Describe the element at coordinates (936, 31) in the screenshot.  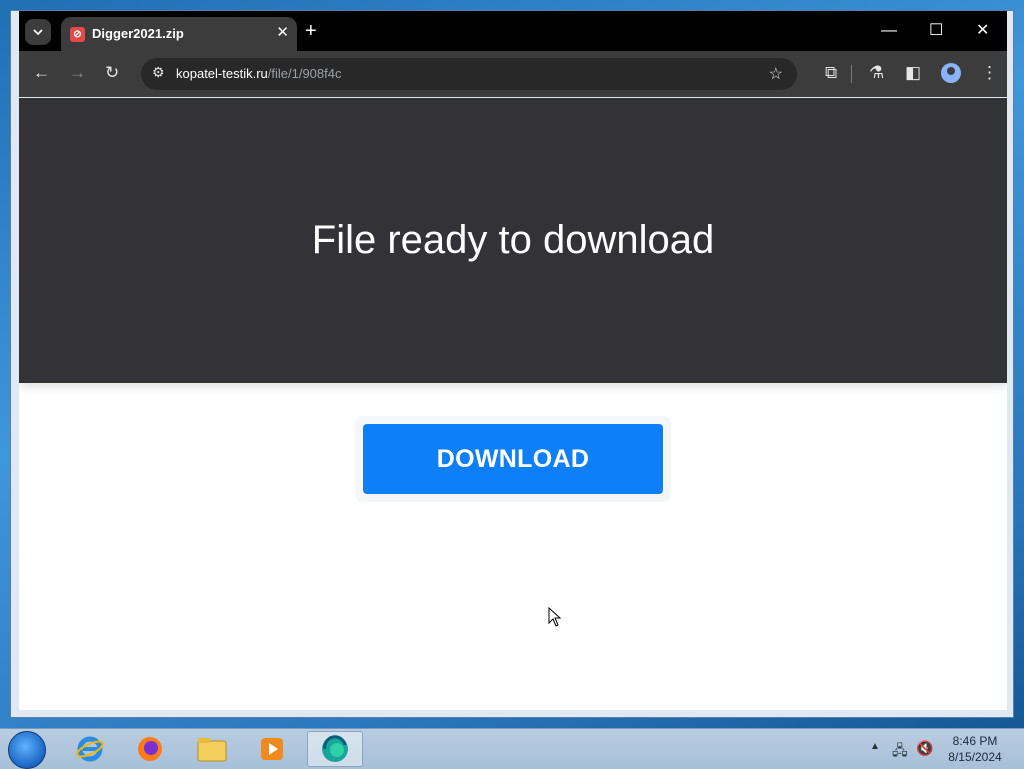
I see `maximize-button: ☐` at that location.